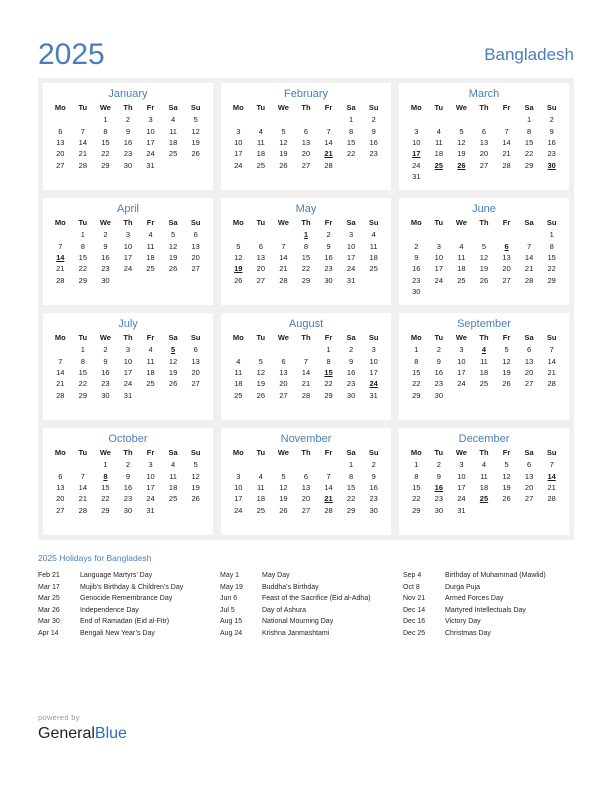 Image resolution: width=612 pixels, height=792 pixels. Describe the element at coordinates (82, 728) in the screenshot. I see `footer-logo: powered by GeneralBlue` at that location.